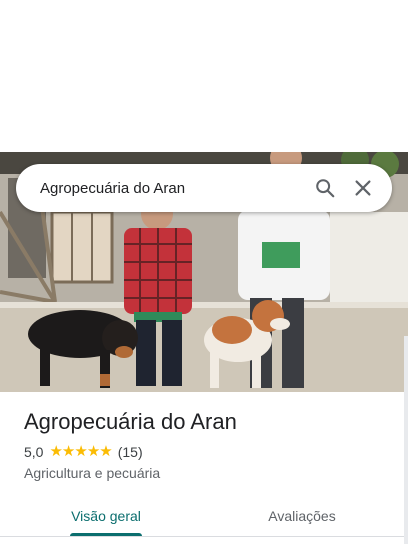 The width and height of the screenshot is (408, 544). Describe the element at coordinates (173, 188) in the screenshot. I see `search-input: Agropecuária do Aran` at that location.